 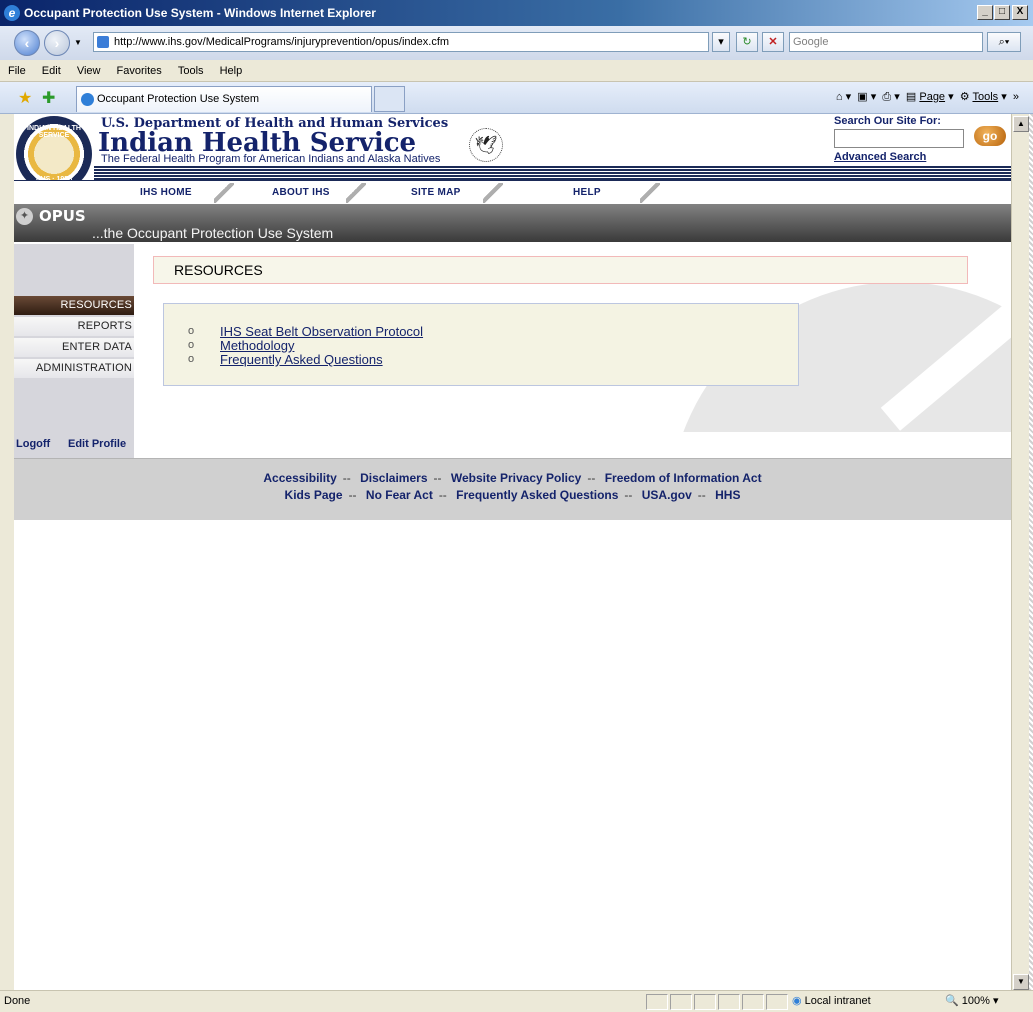 I want to click on footer-kids-link: Kids Page, so click(x=314, y=495).